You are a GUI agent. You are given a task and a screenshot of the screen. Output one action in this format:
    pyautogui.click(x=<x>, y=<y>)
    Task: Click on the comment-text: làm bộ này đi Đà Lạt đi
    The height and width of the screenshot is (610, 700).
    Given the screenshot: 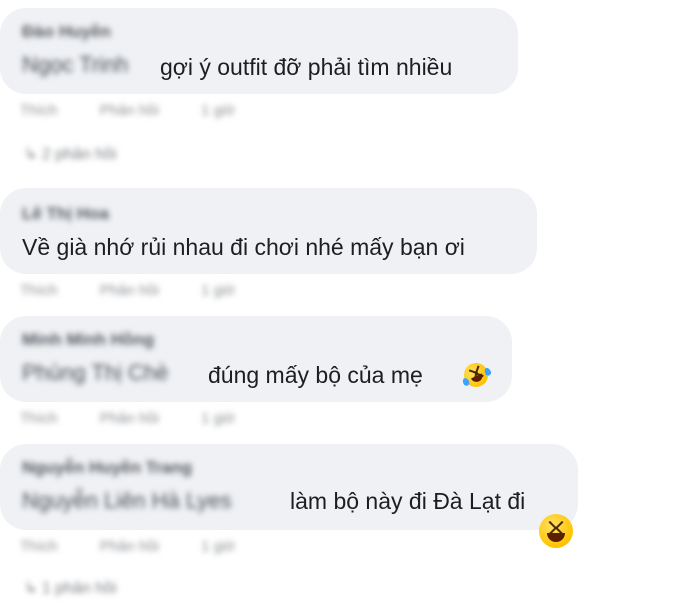 What is the action you would take?
    pyautogui.click(x=408, y=501)
    